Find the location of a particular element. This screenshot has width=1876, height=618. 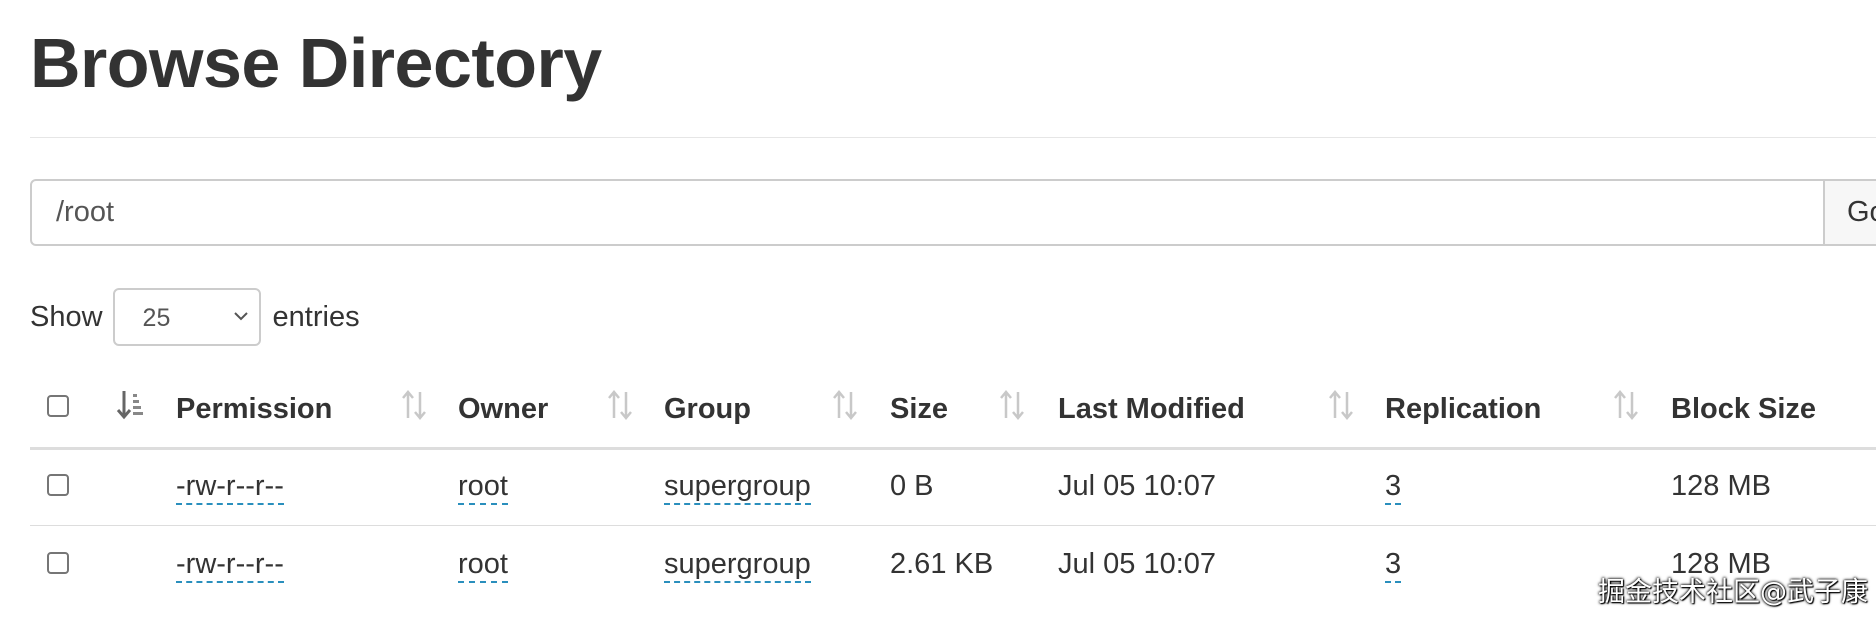

entries-length-control: Show 25 entries is located at coordinates (195, 317).